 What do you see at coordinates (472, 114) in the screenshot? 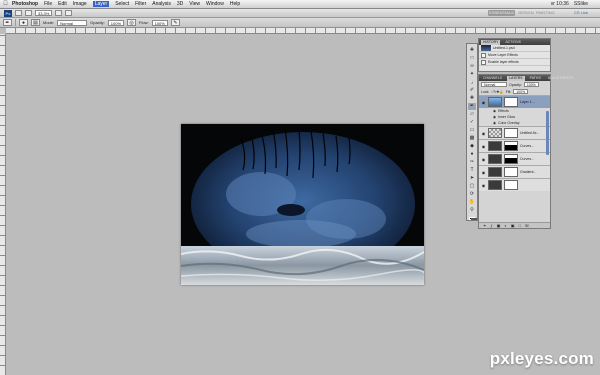
I see `clone-stamp-tool-icon: ▱` at bounding box center [472, 114].